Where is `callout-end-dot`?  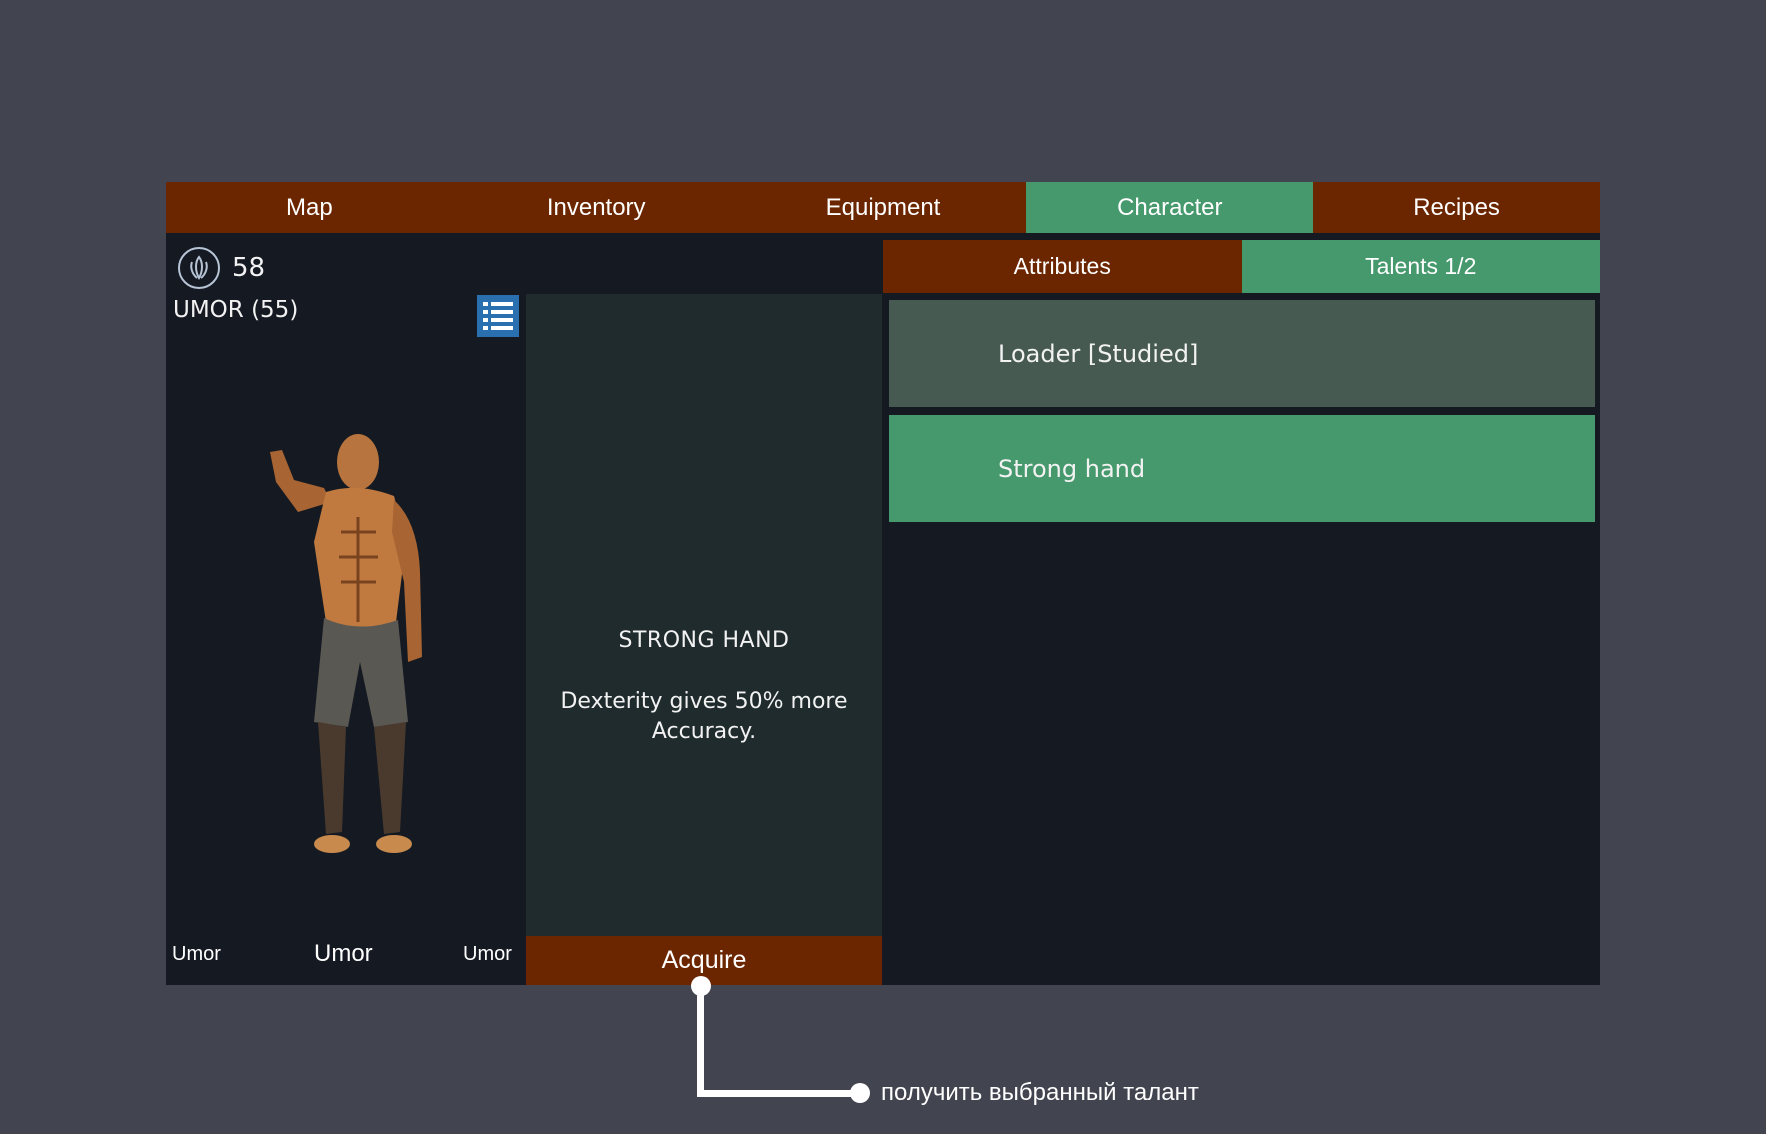
callout-end-dot is located at coordinates (860, 1093).